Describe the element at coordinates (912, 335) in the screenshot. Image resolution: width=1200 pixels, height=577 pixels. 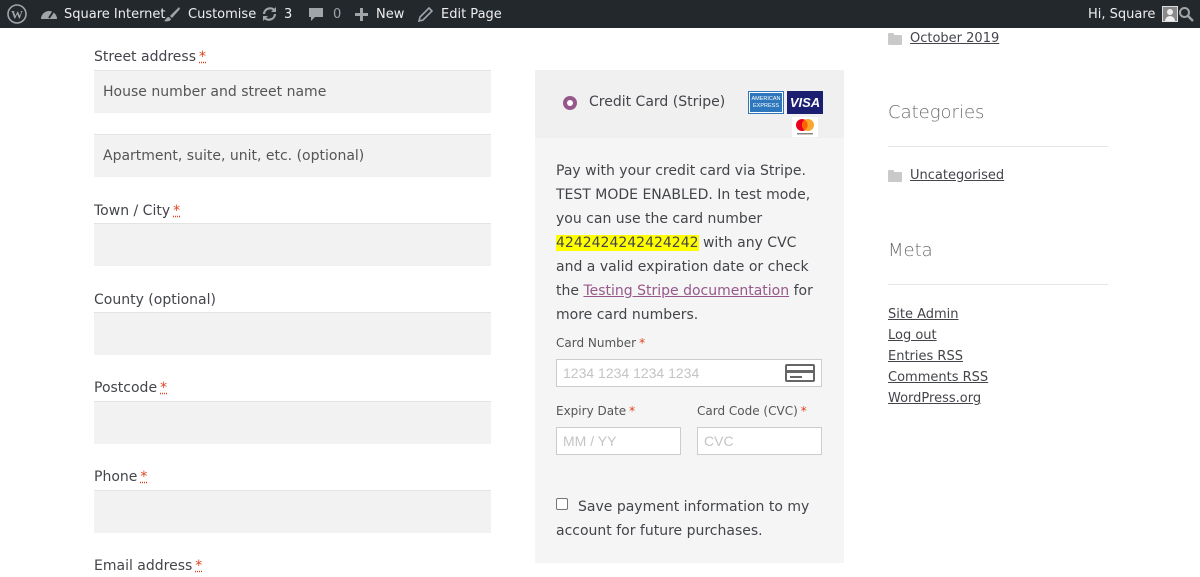
I see `log-out-link: Log out` at that location.